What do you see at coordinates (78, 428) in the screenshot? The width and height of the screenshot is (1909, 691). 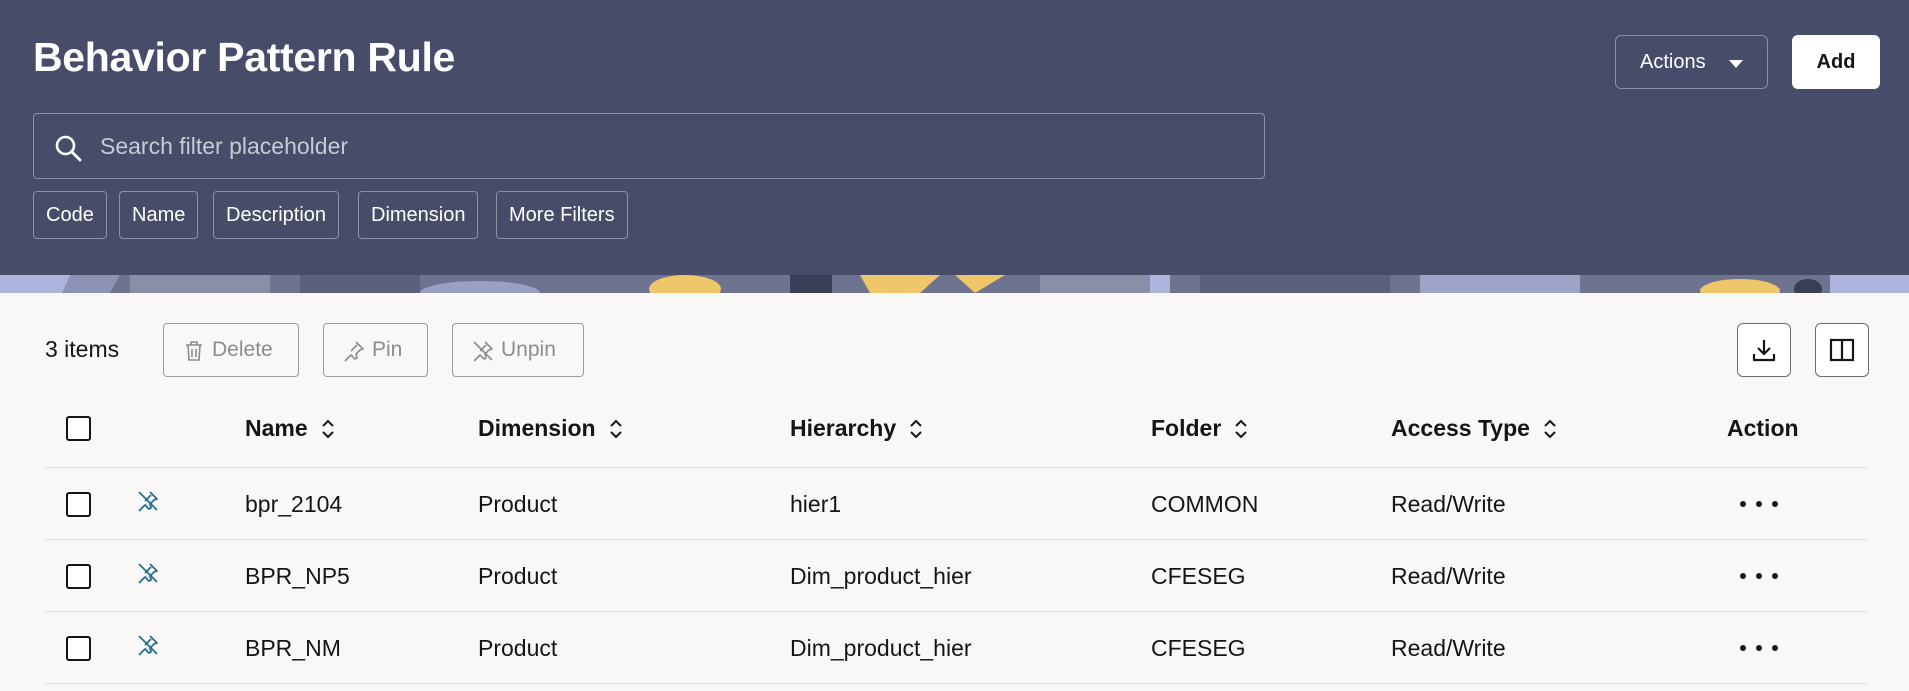 I see `select-all-checkbox` at bounding box center [78, 428].